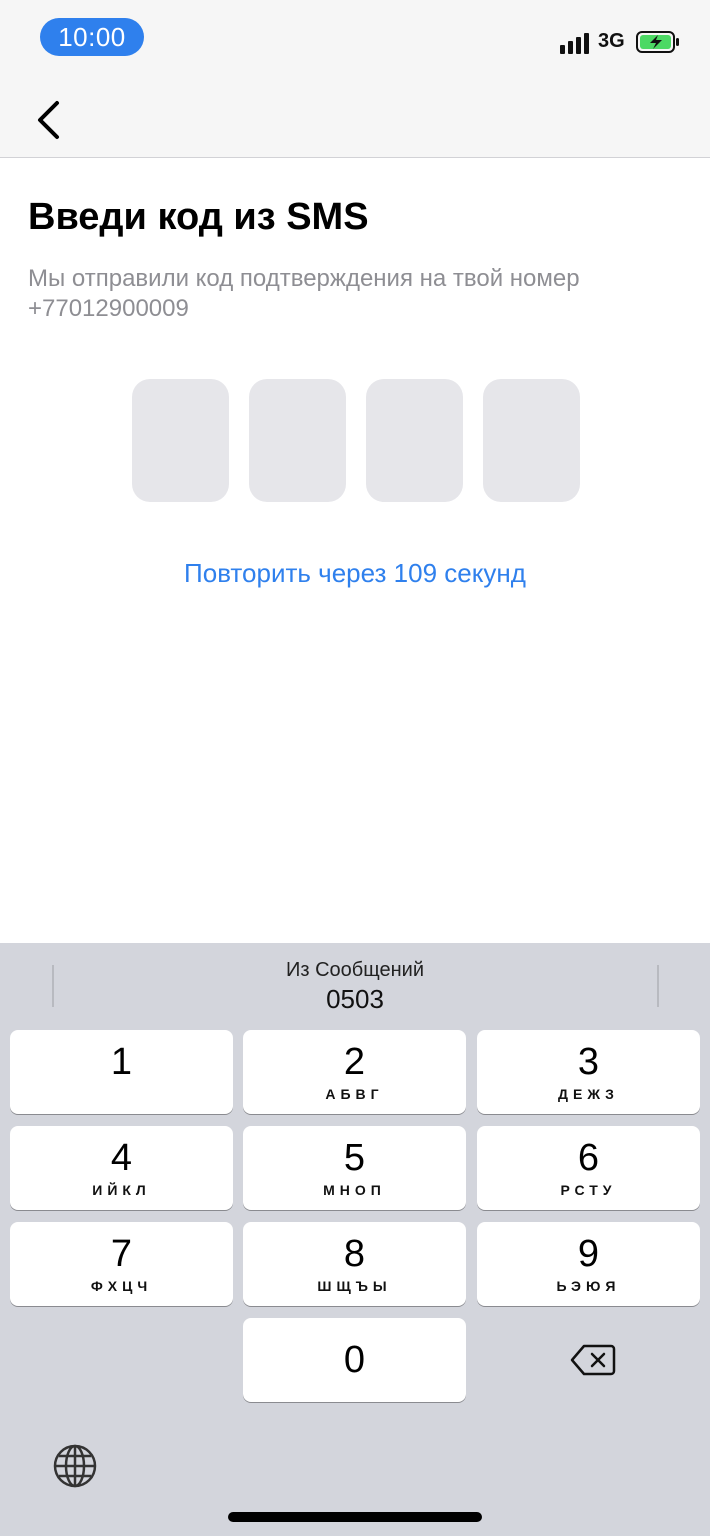 The height and width of the screenshot is (1536, 710). I want to click on key-digit: 9, so click(588, 1254).